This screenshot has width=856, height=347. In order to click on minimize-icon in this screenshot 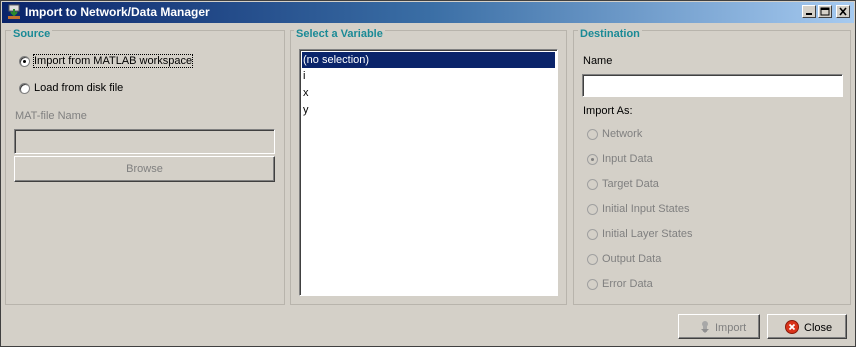, I will do `click(809, 14)`.